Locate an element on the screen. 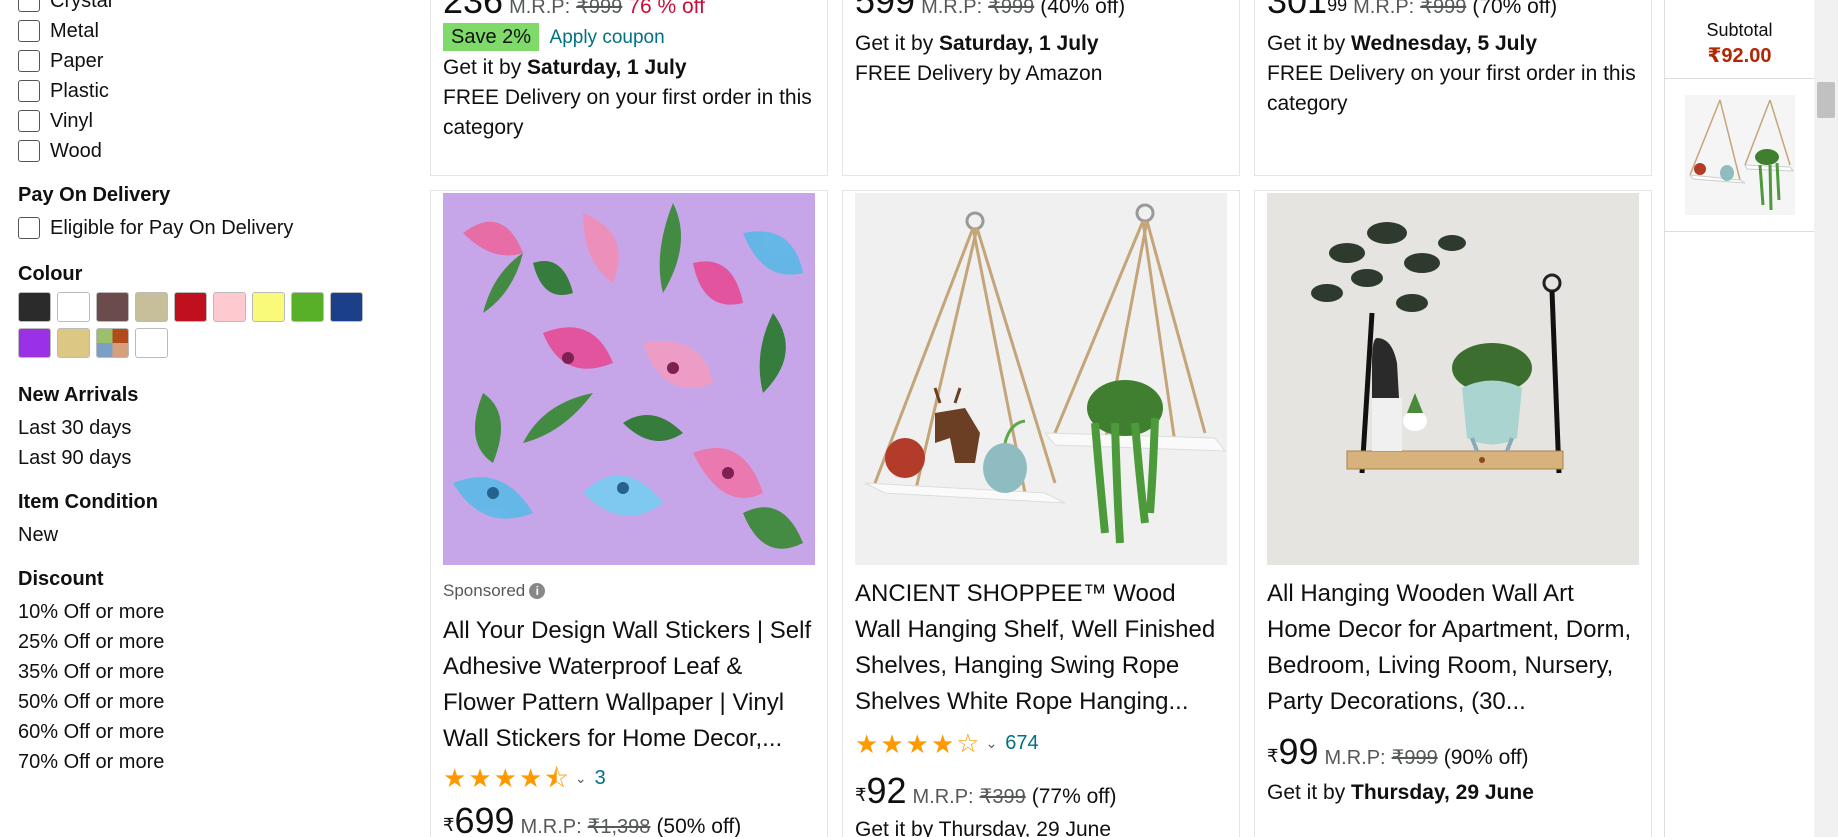 The height and width of the screenshot is (837, 1838). new-arrivals-heading: New Arrivals is located at coordinates (78, 395).